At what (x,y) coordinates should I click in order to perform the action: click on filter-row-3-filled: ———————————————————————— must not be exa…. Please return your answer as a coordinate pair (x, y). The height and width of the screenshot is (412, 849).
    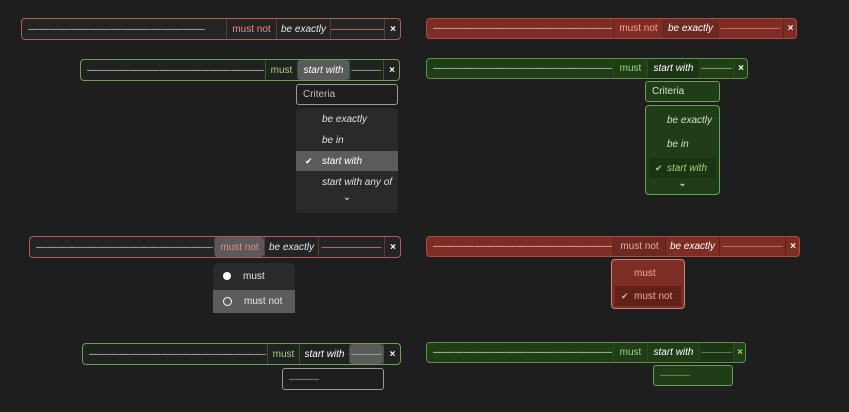
    Looking at the image, I should click on (613, 246).